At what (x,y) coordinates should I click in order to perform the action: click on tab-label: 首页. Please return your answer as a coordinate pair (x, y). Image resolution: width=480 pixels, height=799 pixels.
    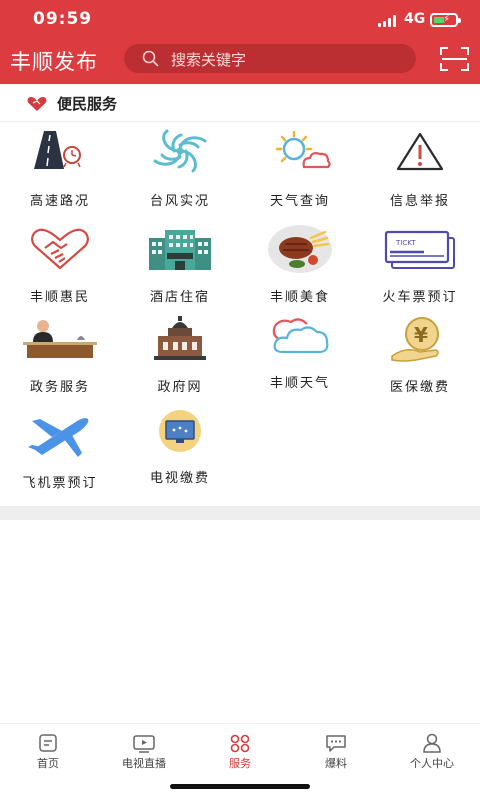
    Looking at the image, I should click on (48, 763).